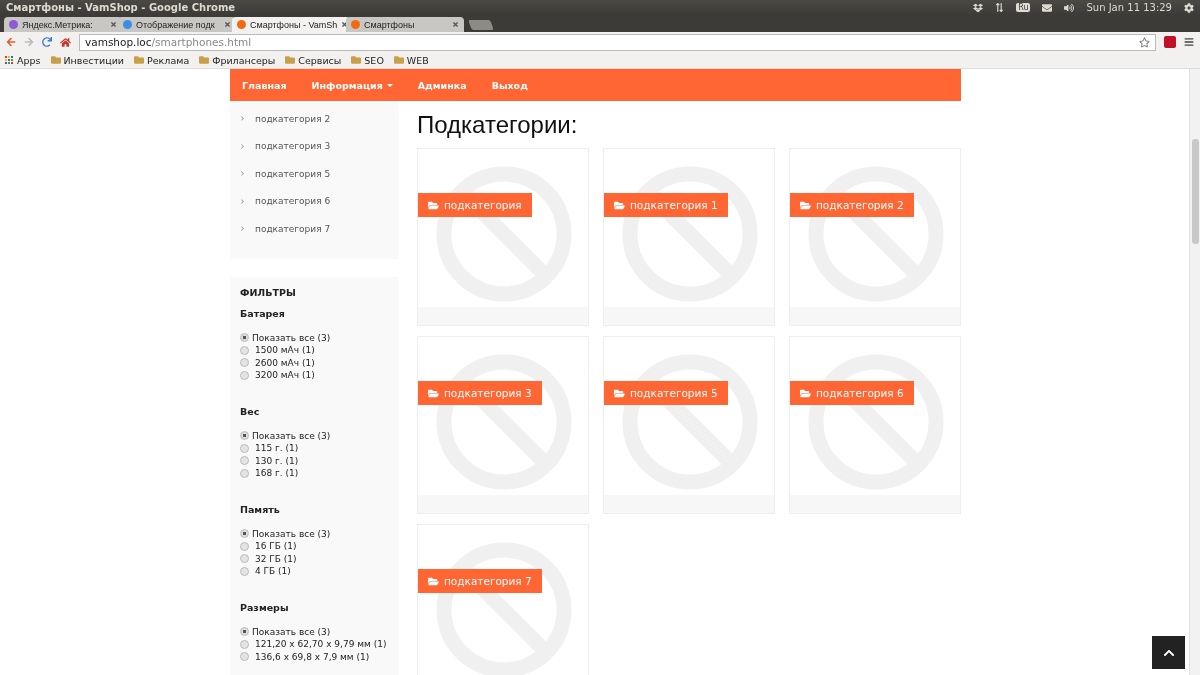  Describe the element at coordinates (314, 571) in the screenshot. I see `radio-option: 4 ГБ (1)` at that location.